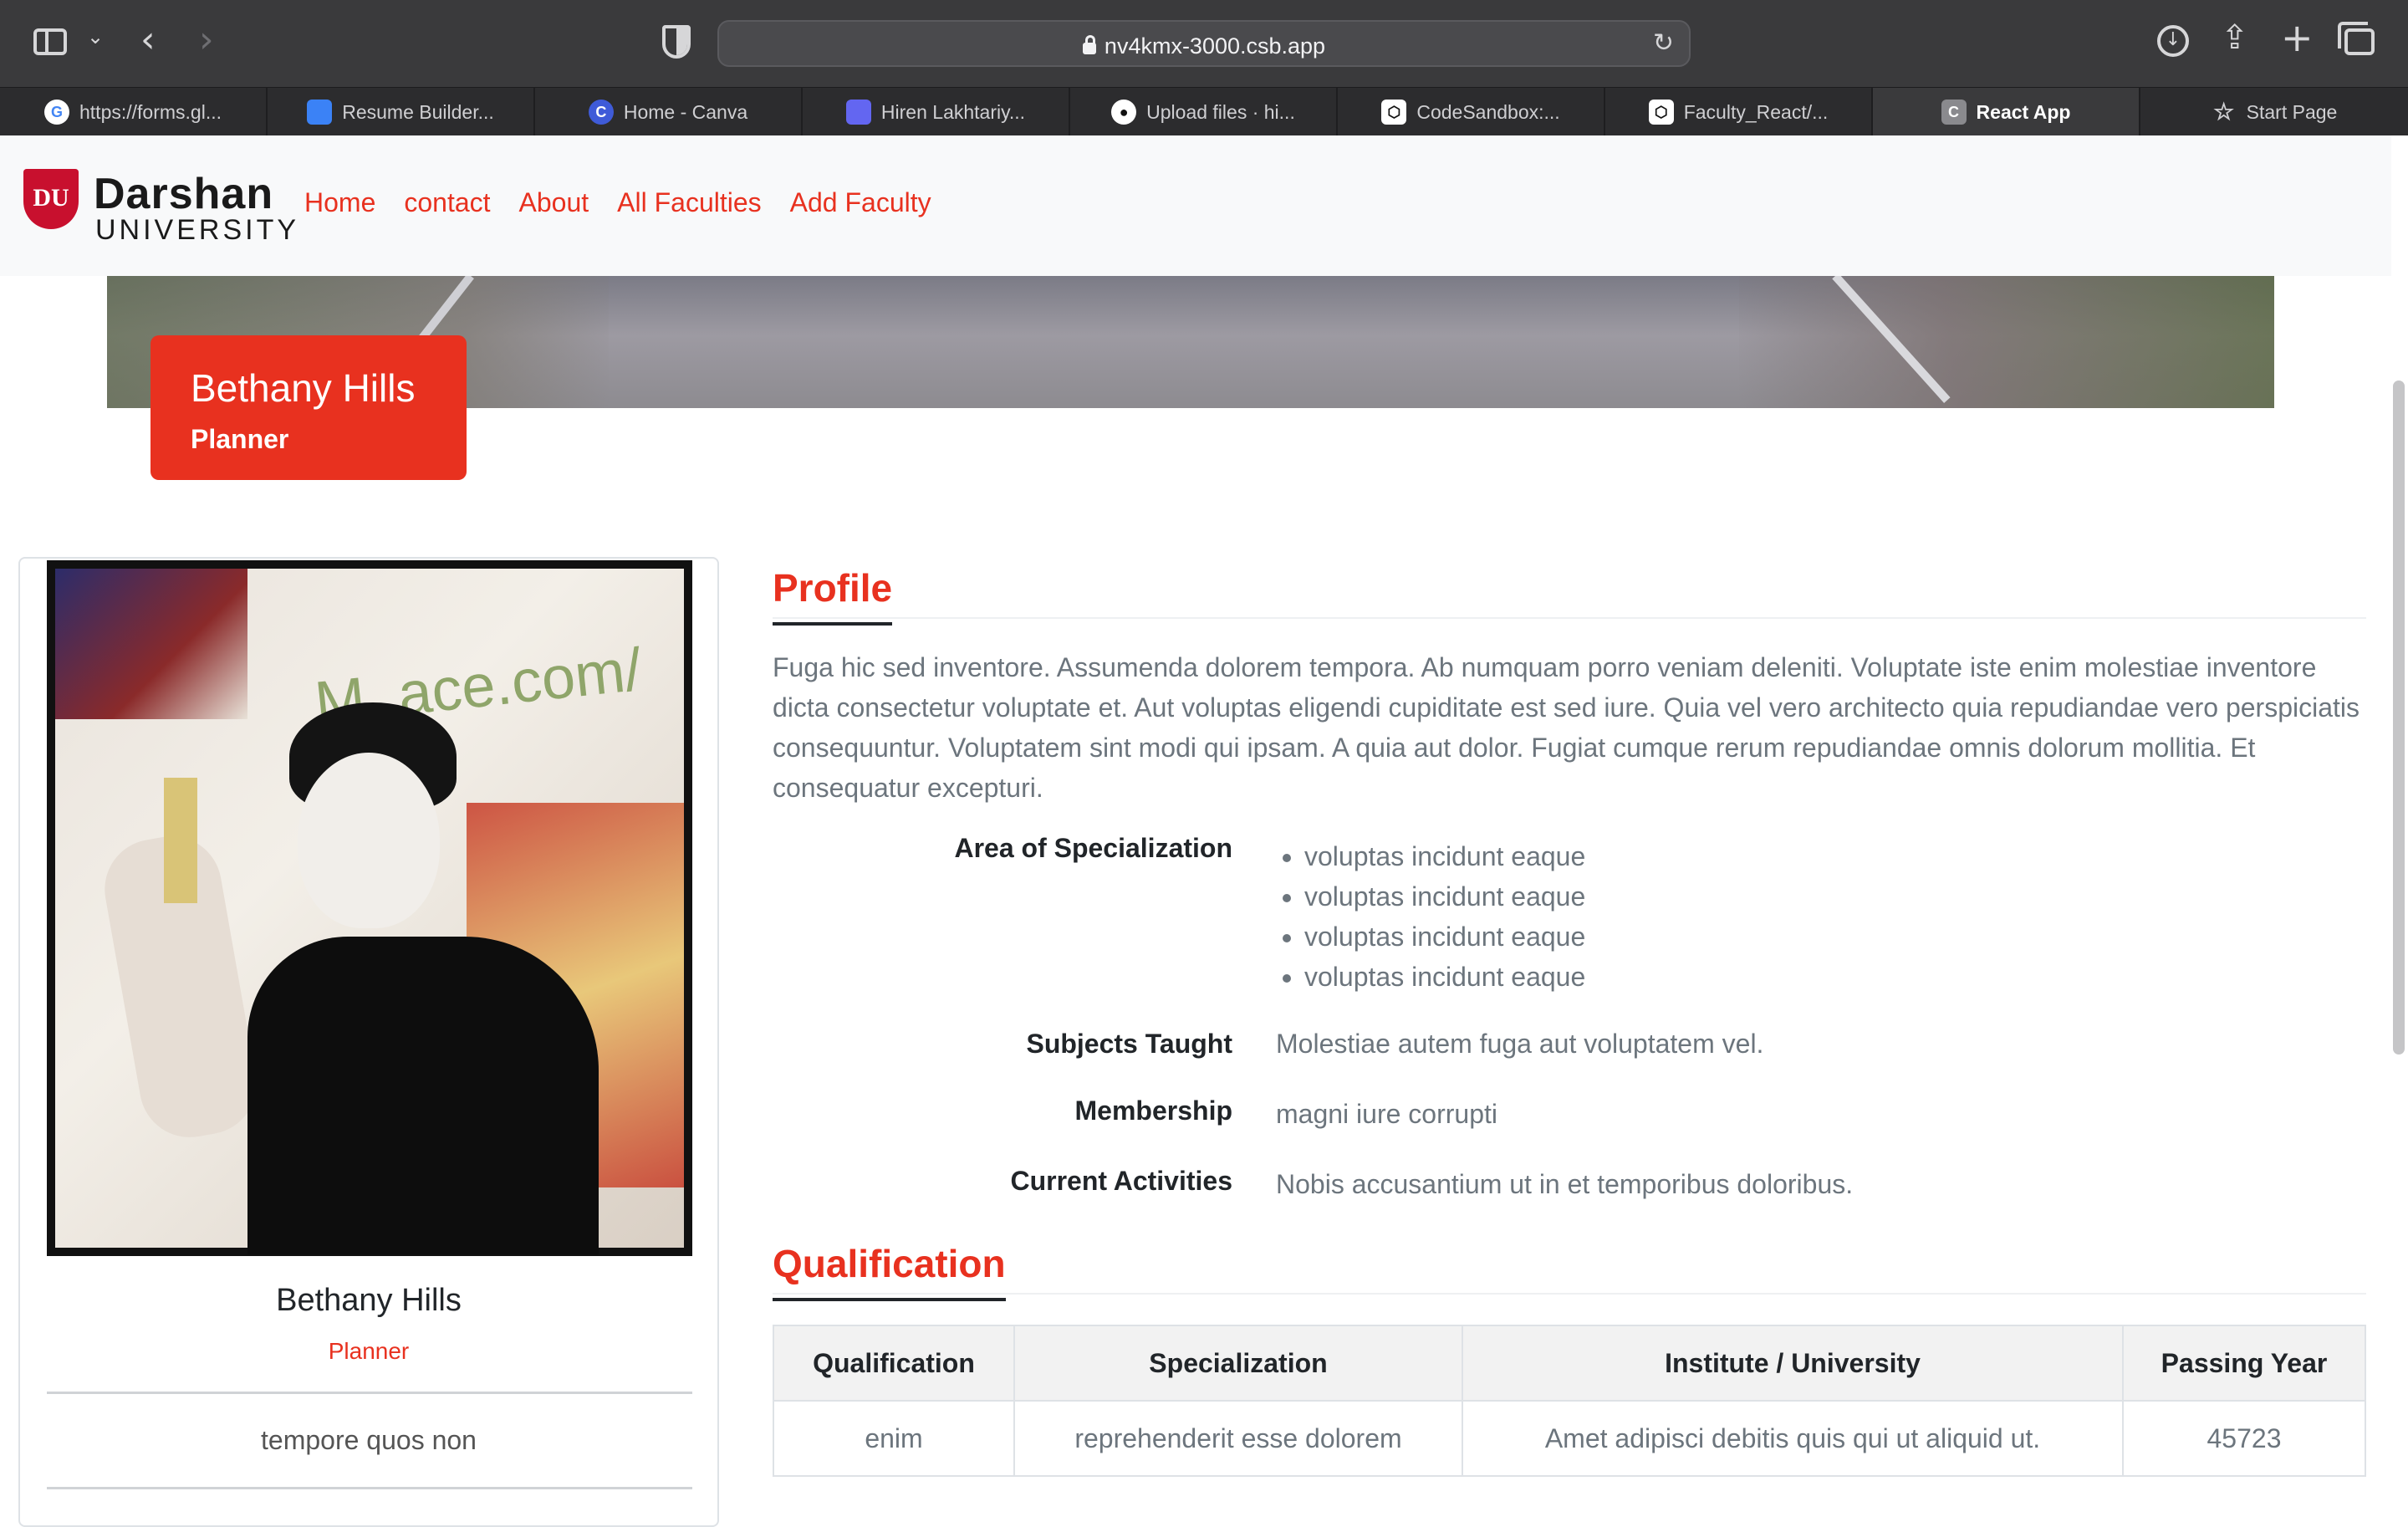 The width and height of the screenshot is (2408, 1527). I want to click on sidebar-toggle-icon, so click(50, 42).